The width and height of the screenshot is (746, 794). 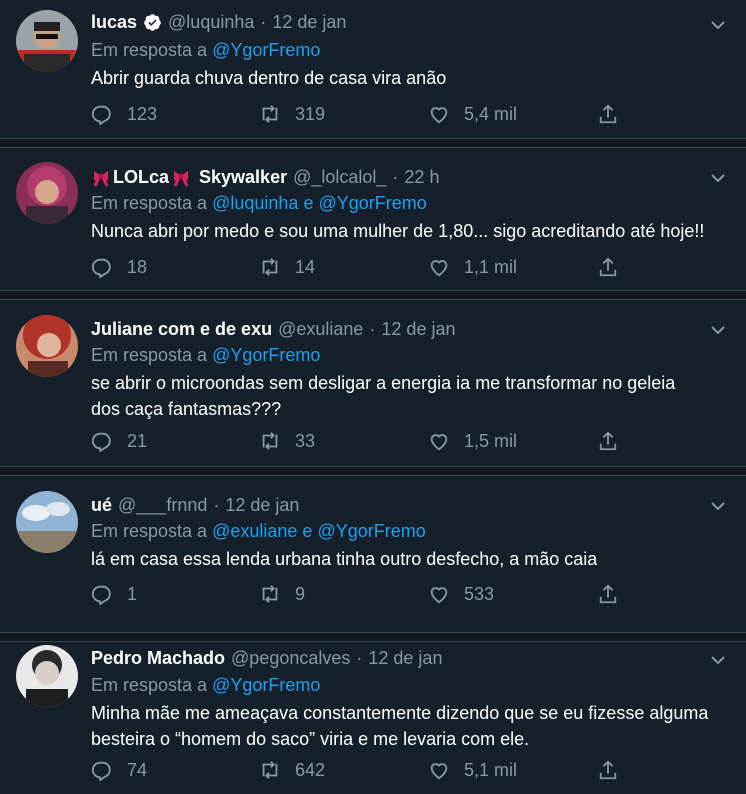 I want to click on reply-button: 18, so click(x=119, y=267).